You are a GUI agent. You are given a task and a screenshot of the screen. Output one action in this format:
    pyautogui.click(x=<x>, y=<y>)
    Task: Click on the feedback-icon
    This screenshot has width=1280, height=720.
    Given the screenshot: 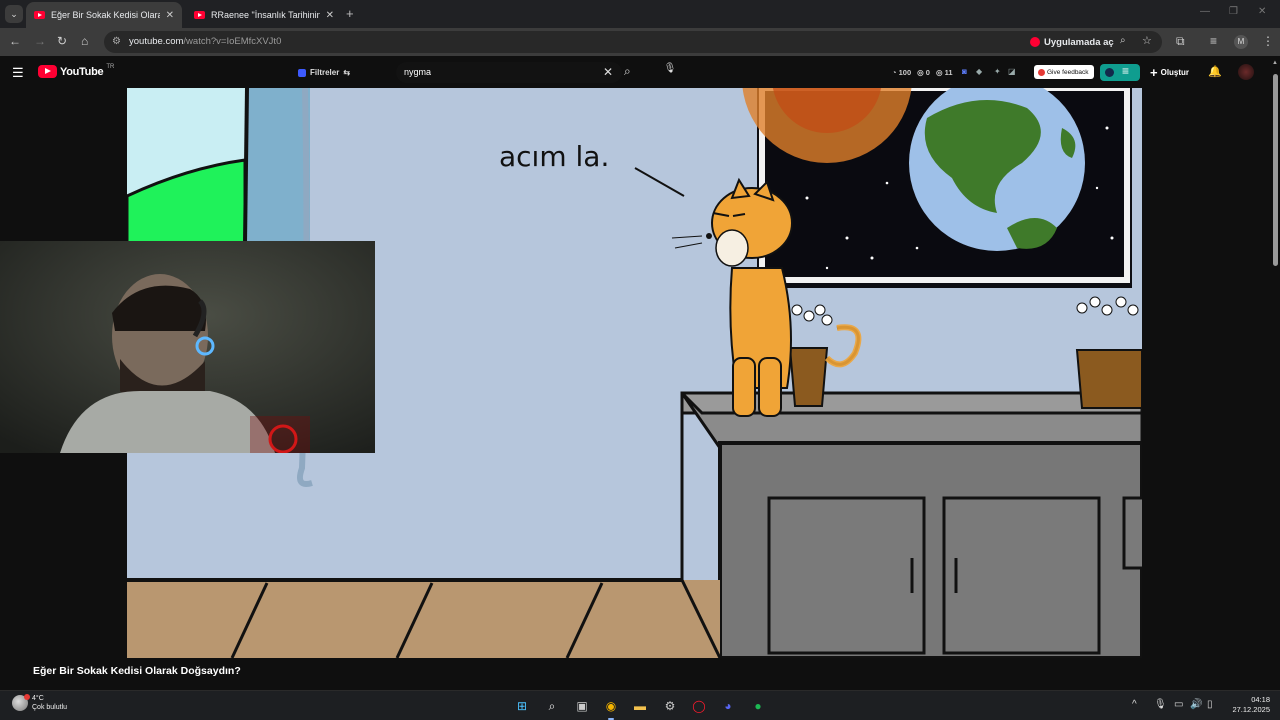 What is the action you would take?
    pyautogui.click(x=1041, y=72)
    